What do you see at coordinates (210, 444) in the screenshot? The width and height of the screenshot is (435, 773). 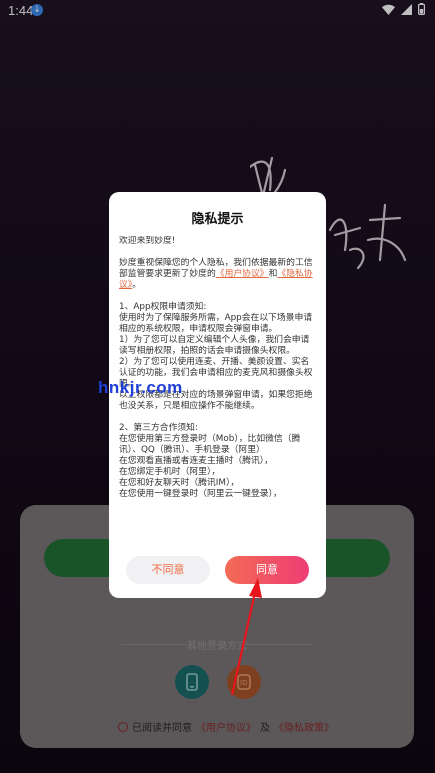 I see `section2-line: 在您使用第三方登录时（Mob），比如微信（腾讯）、QQ（腾讯）、手机登录（阿里）` at bounding box center [210, 444].